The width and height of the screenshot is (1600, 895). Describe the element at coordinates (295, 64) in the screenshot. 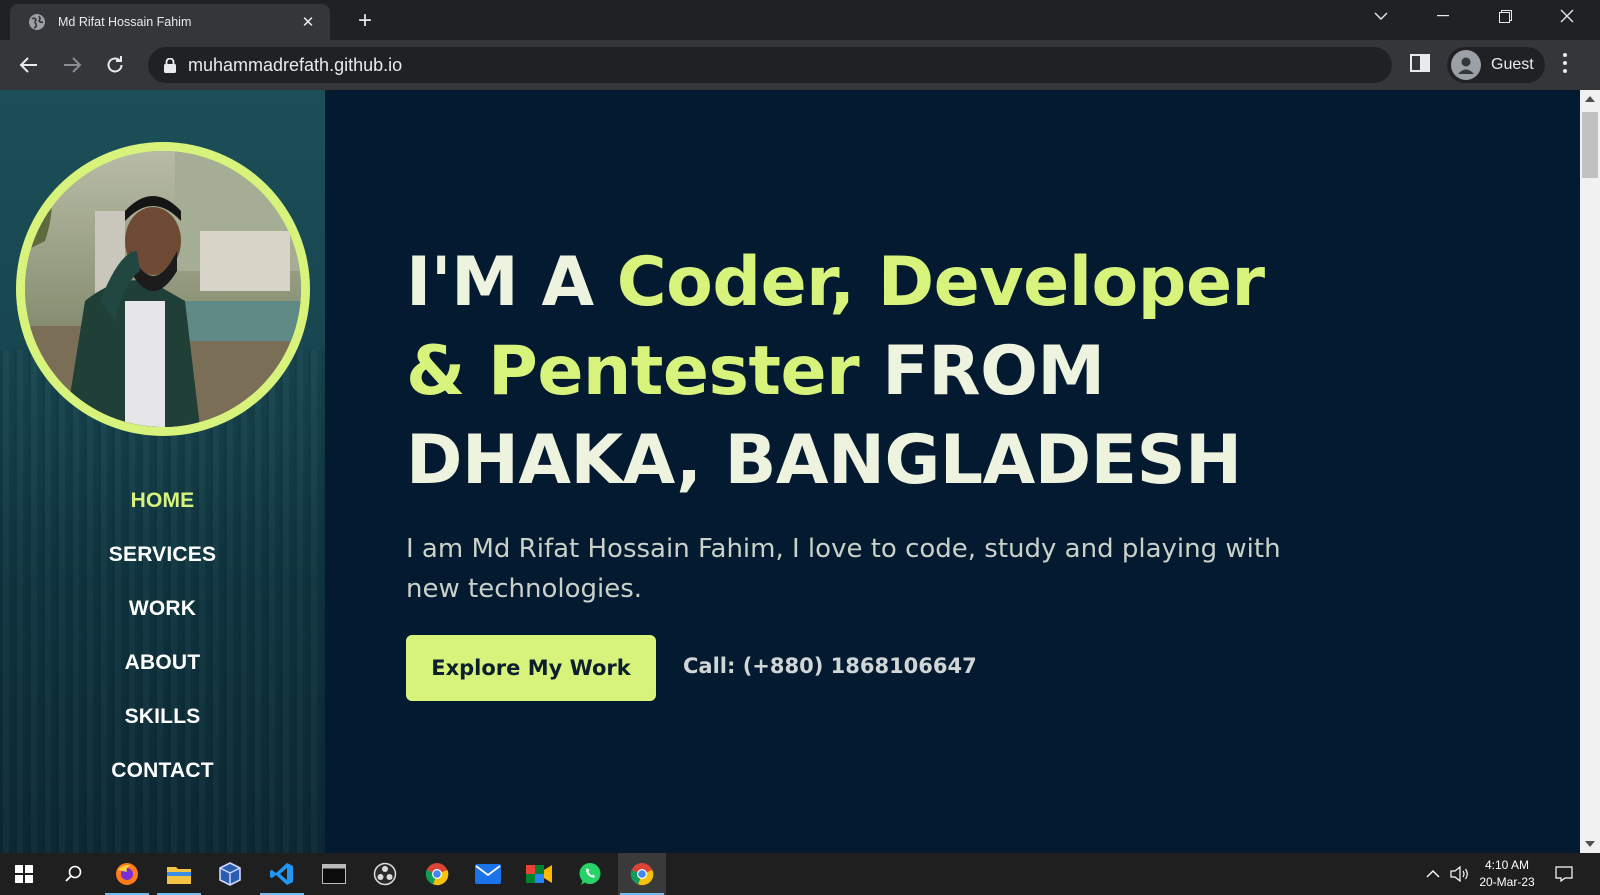

I see `url-text: muhammadrefath.github.io` at that location.